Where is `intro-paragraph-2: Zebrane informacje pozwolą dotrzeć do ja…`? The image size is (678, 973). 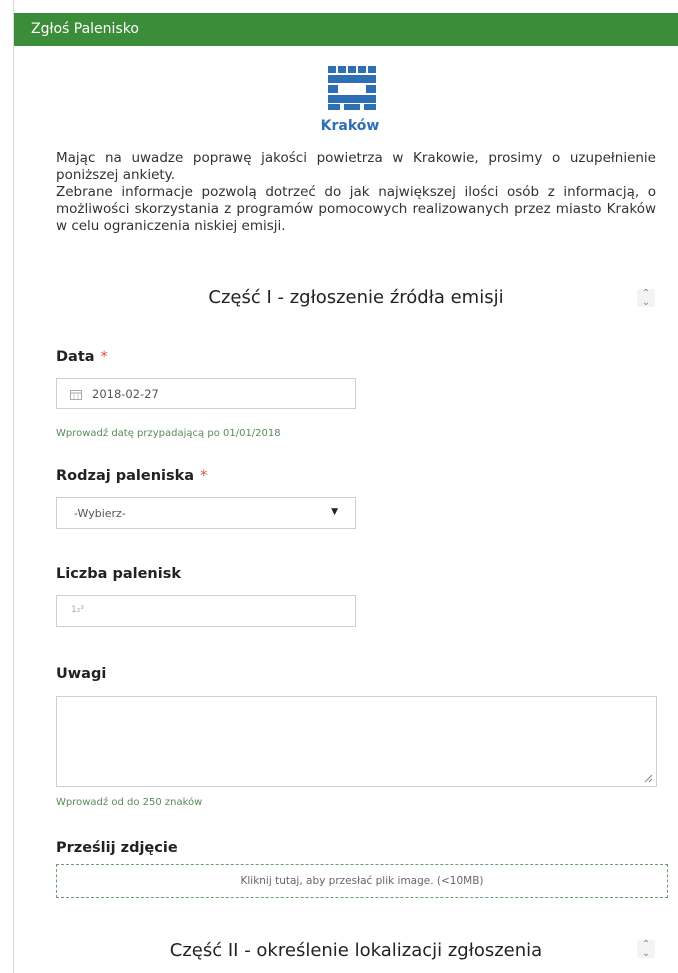
intro-paragraph-2: Zebrane informacje pozwolą dotrzeć do ja… is located at coordinates (356, 209).